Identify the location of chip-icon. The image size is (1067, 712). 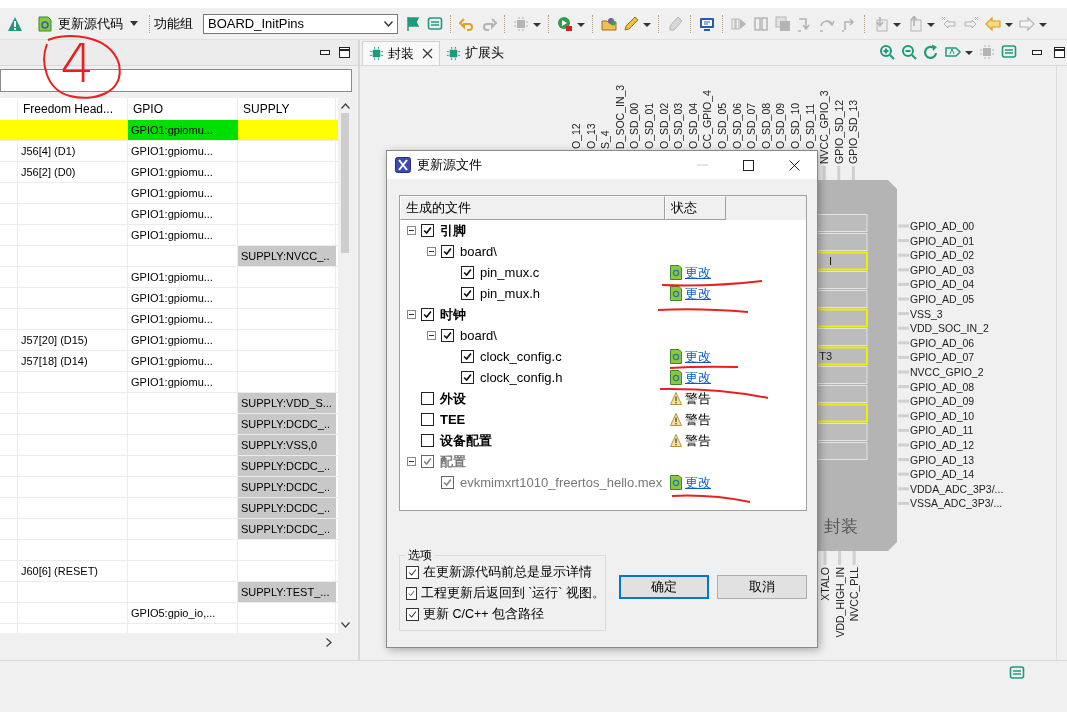
(453, 53).